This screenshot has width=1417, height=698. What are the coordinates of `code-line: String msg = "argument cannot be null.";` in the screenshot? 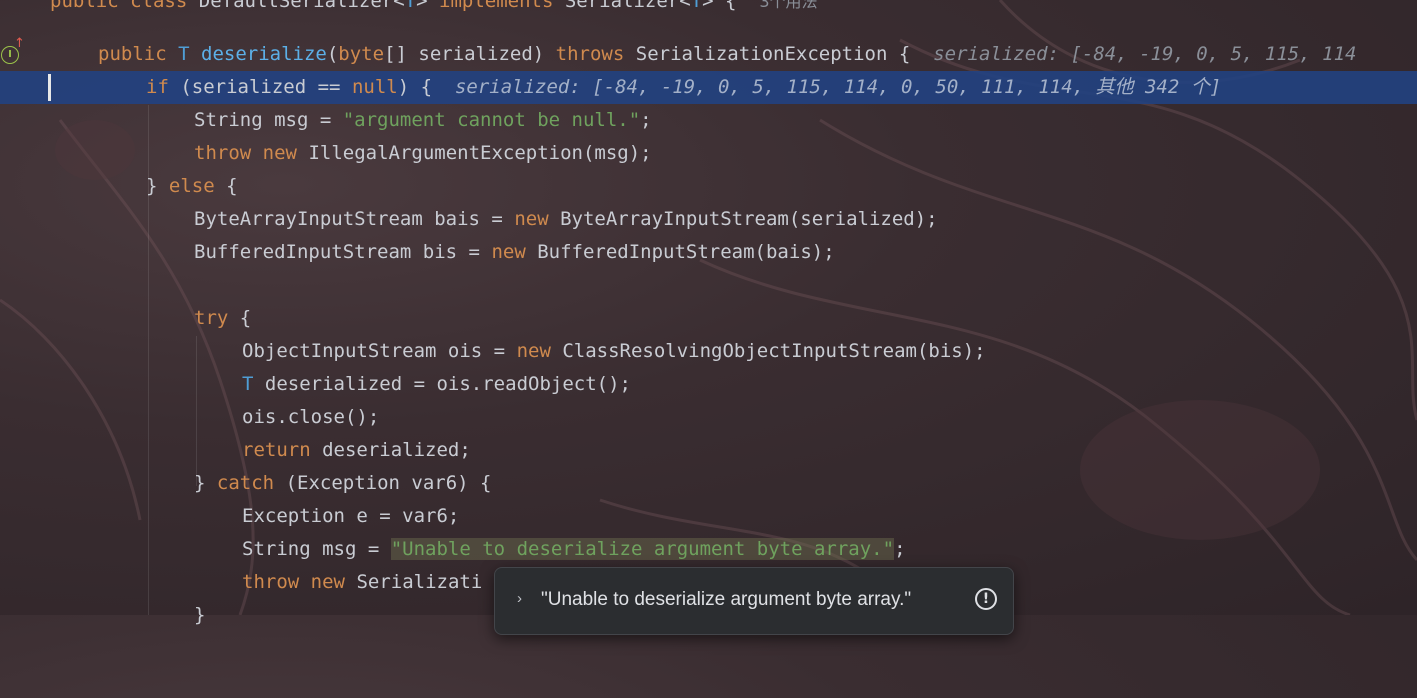 It's located at (423, 120).